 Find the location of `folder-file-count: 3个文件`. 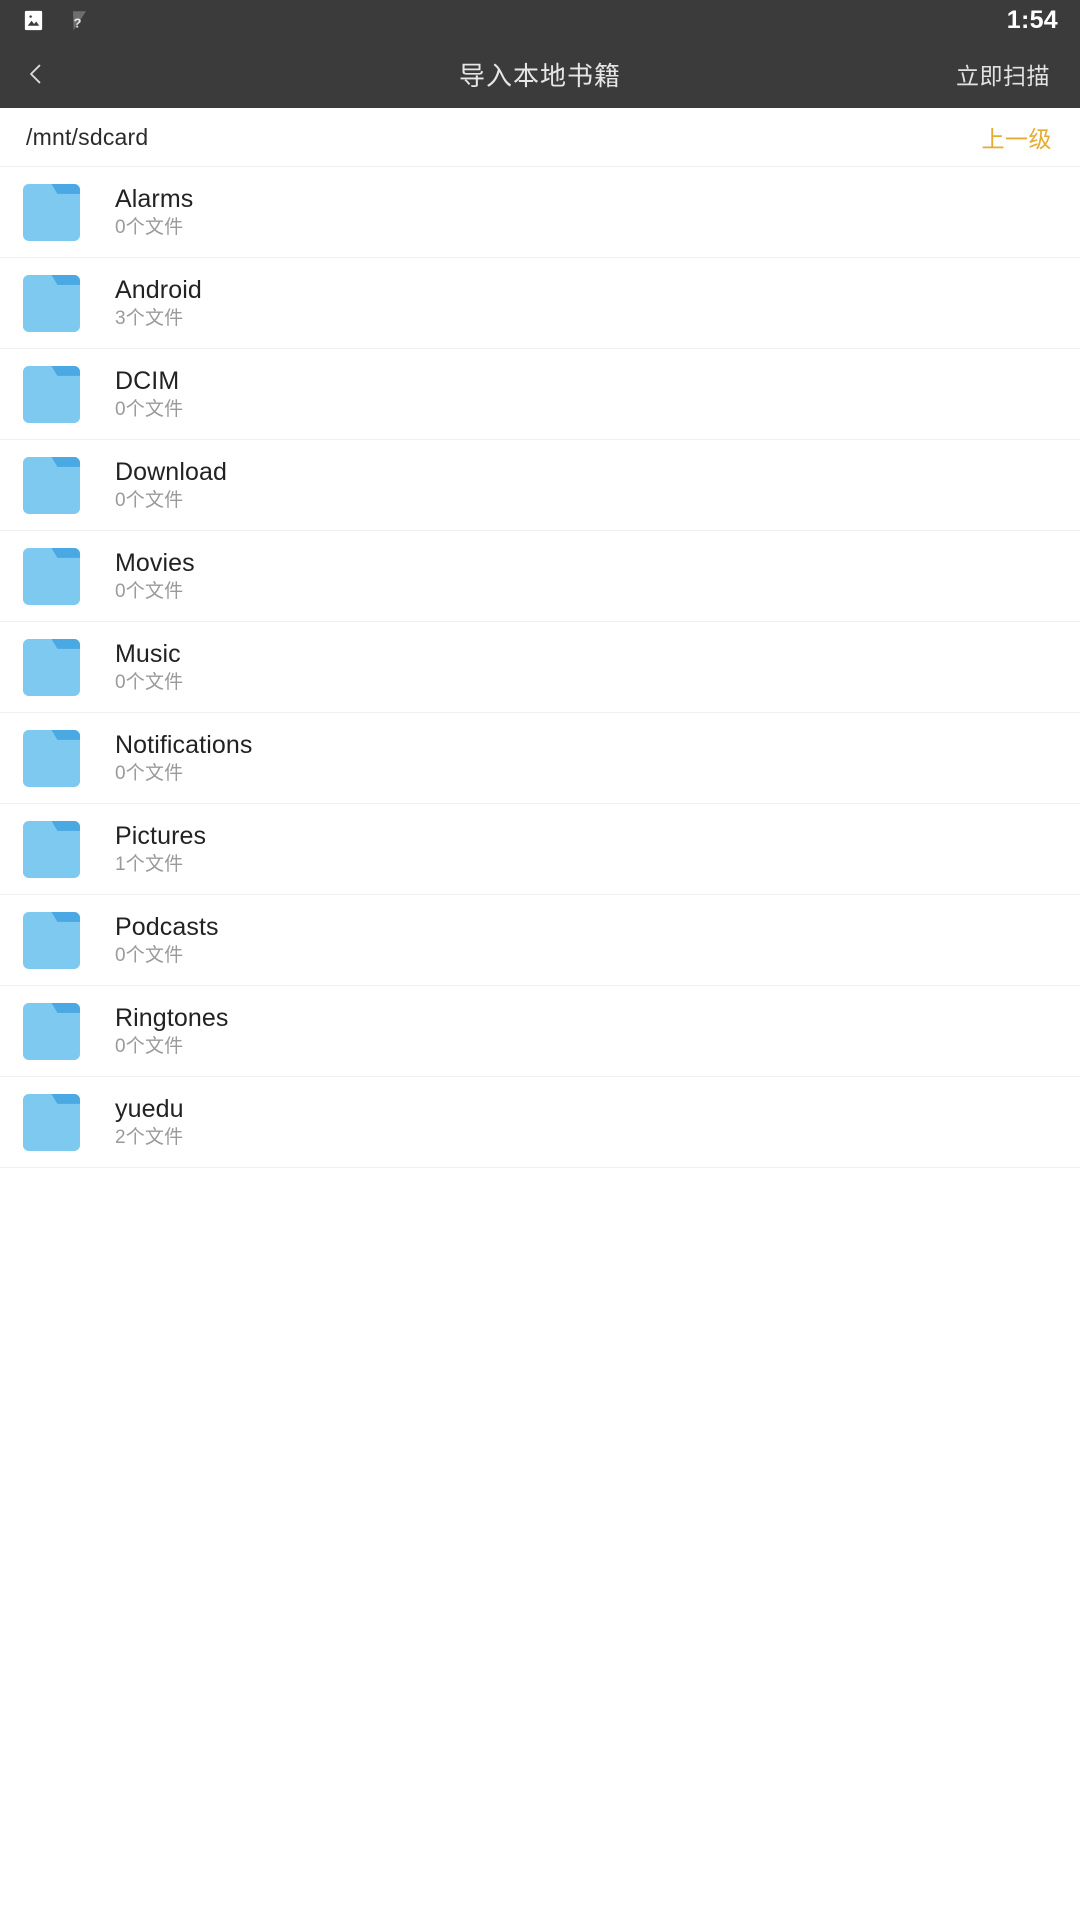

folder-file-count: 3个文件 is located at coordinates (149, 319).